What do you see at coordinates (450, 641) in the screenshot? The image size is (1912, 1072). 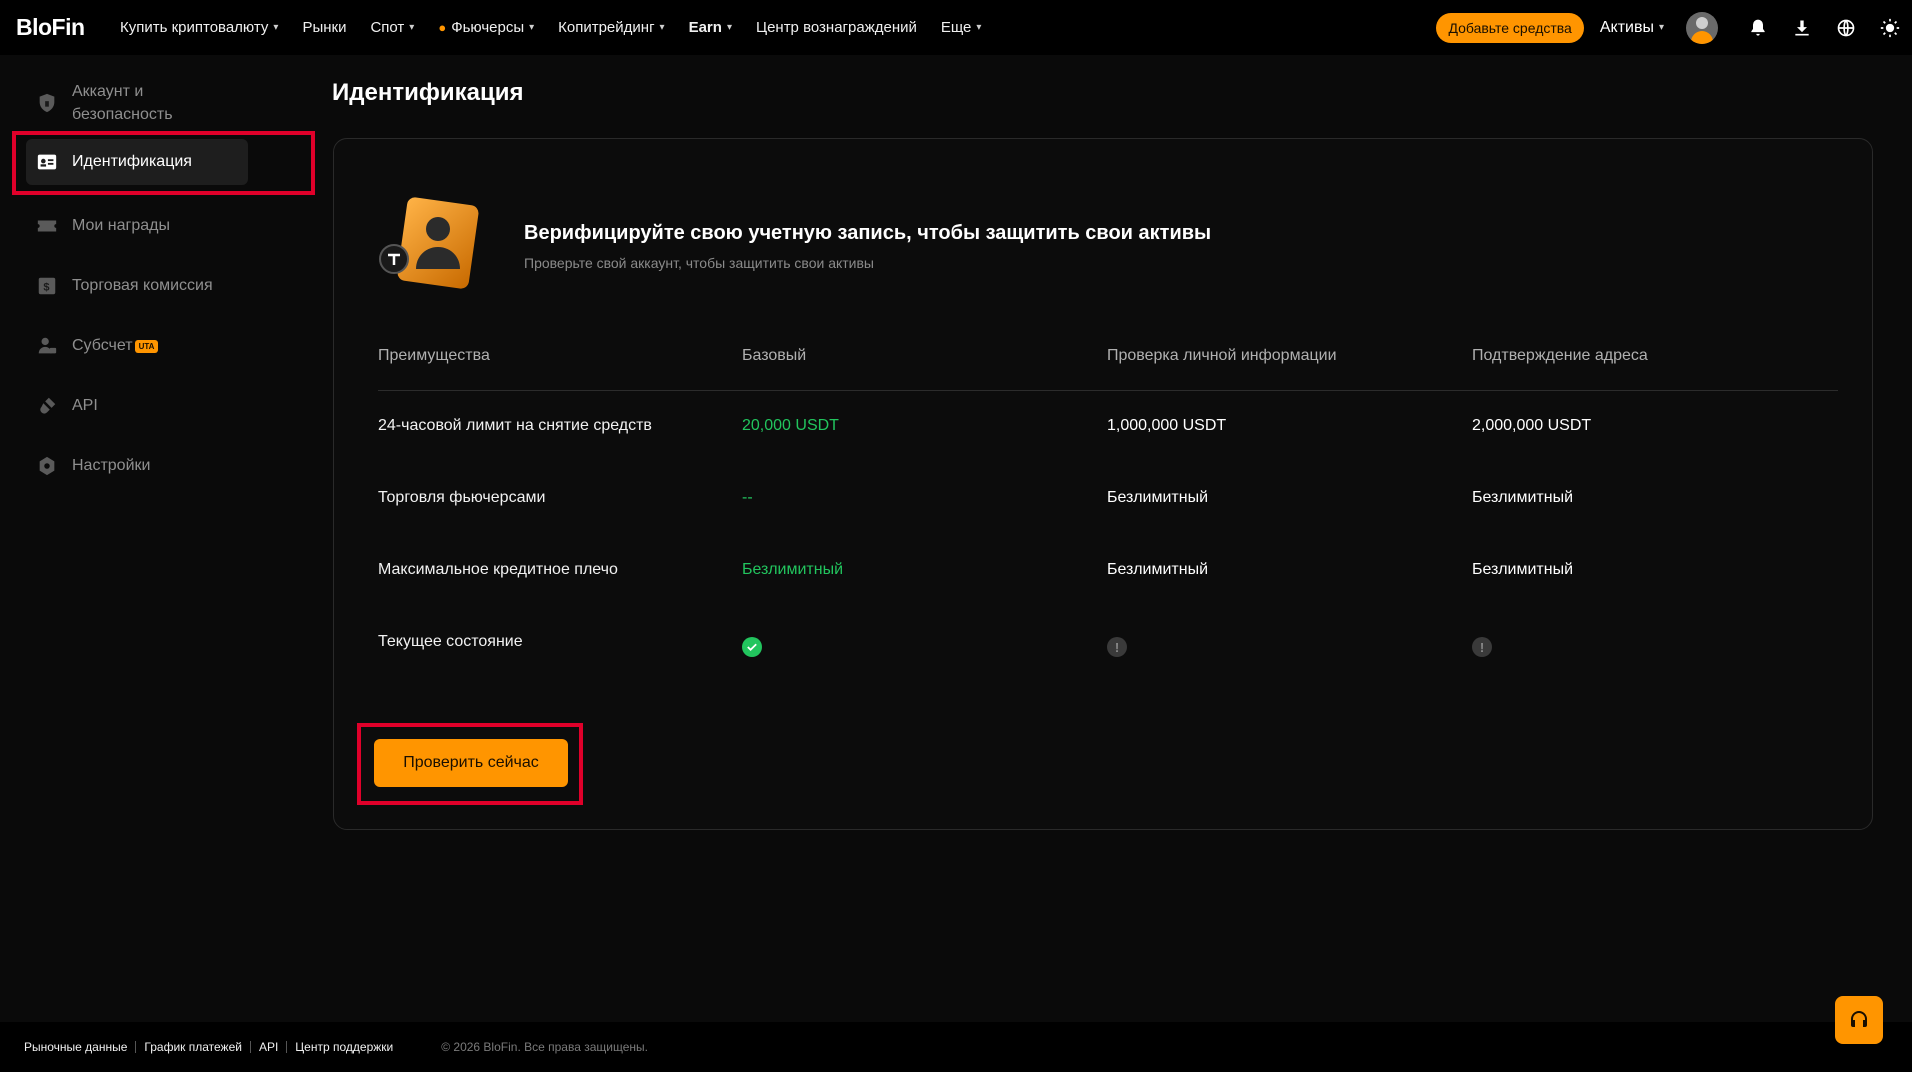 I see `row-label: Текущее состояние` at bounding box center [450, 641].